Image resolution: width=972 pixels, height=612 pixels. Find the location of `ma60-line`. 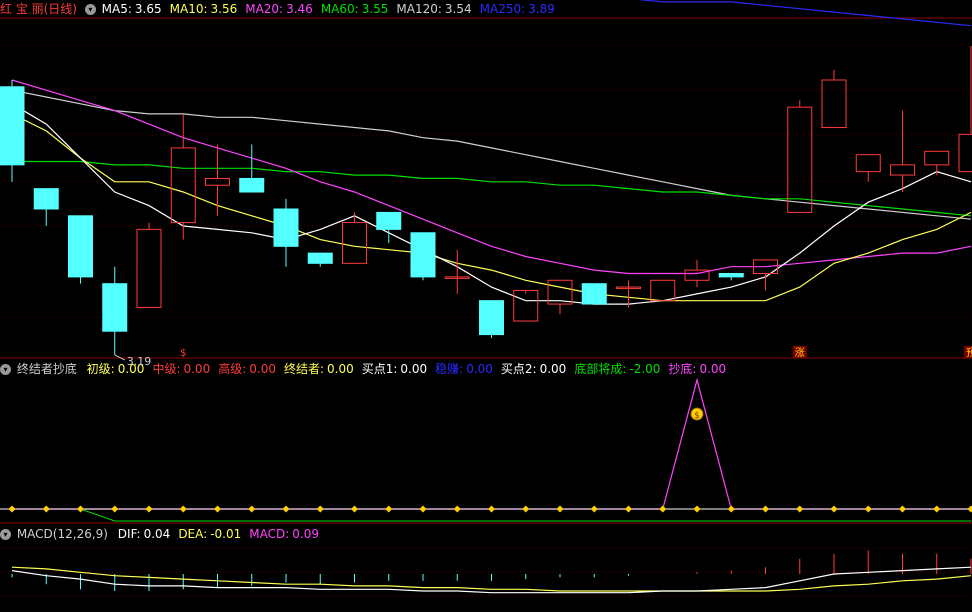

ma60-line is located at coordinates (492, 188).